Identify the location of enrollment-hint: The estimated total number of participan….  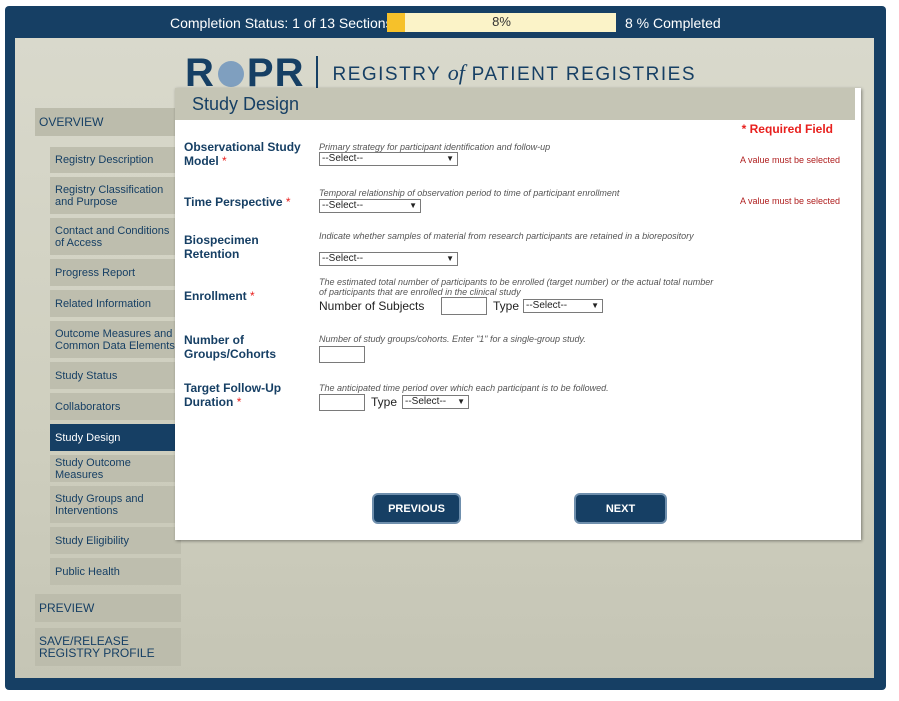
(516, 287).